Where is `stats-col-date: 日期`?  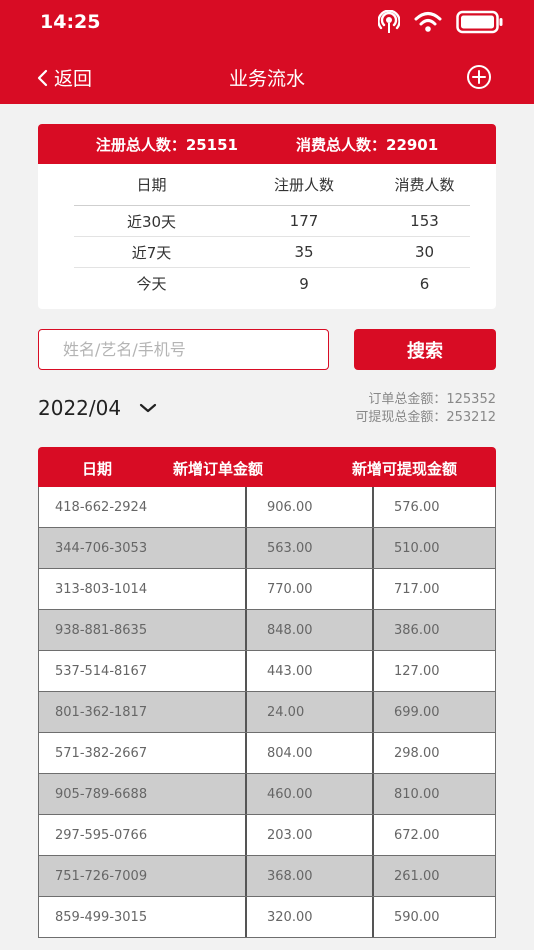
stats-col-date: 日期 is located at coordinates (151, 185).